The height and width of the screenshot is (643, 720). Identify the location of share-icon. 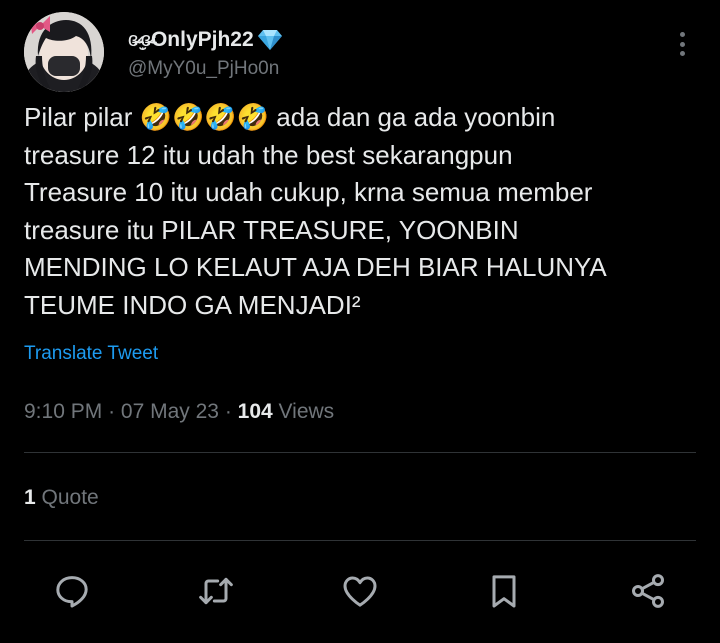
(648, 591).